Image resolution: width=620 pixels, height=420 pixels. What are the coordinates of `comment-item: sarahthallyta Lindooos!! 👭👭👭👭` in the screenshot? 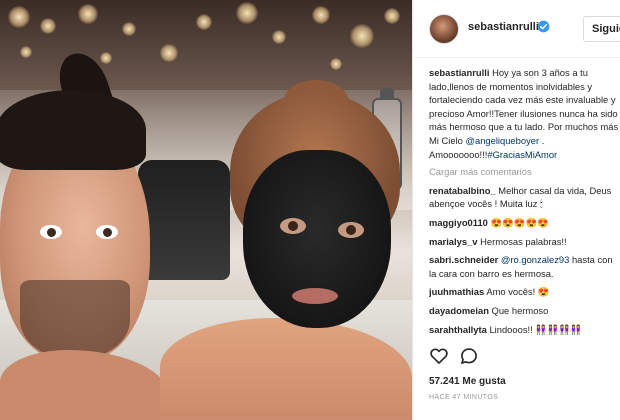 It's located at (524, 330).